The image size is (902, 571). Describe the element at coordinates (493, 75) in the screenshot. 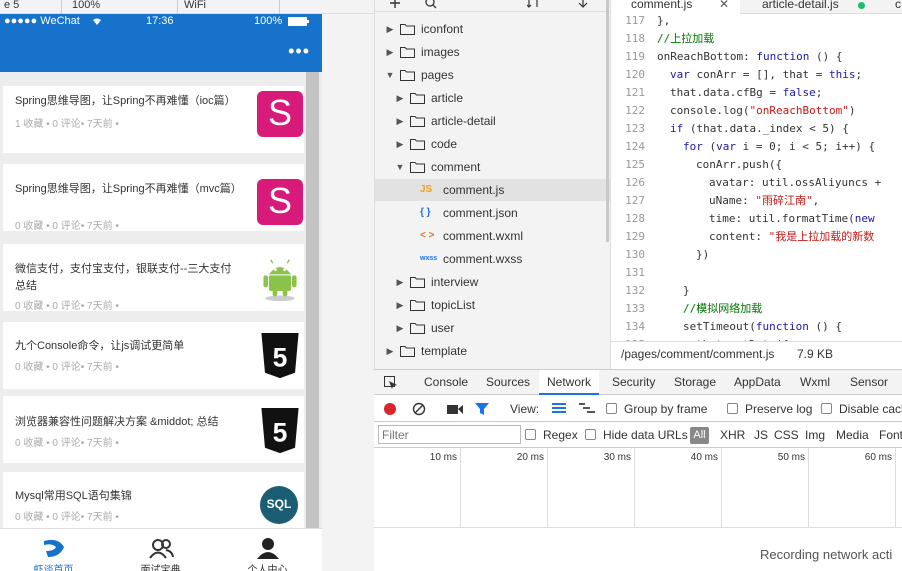

I see `folder-pages: ▼ pages` at that location.